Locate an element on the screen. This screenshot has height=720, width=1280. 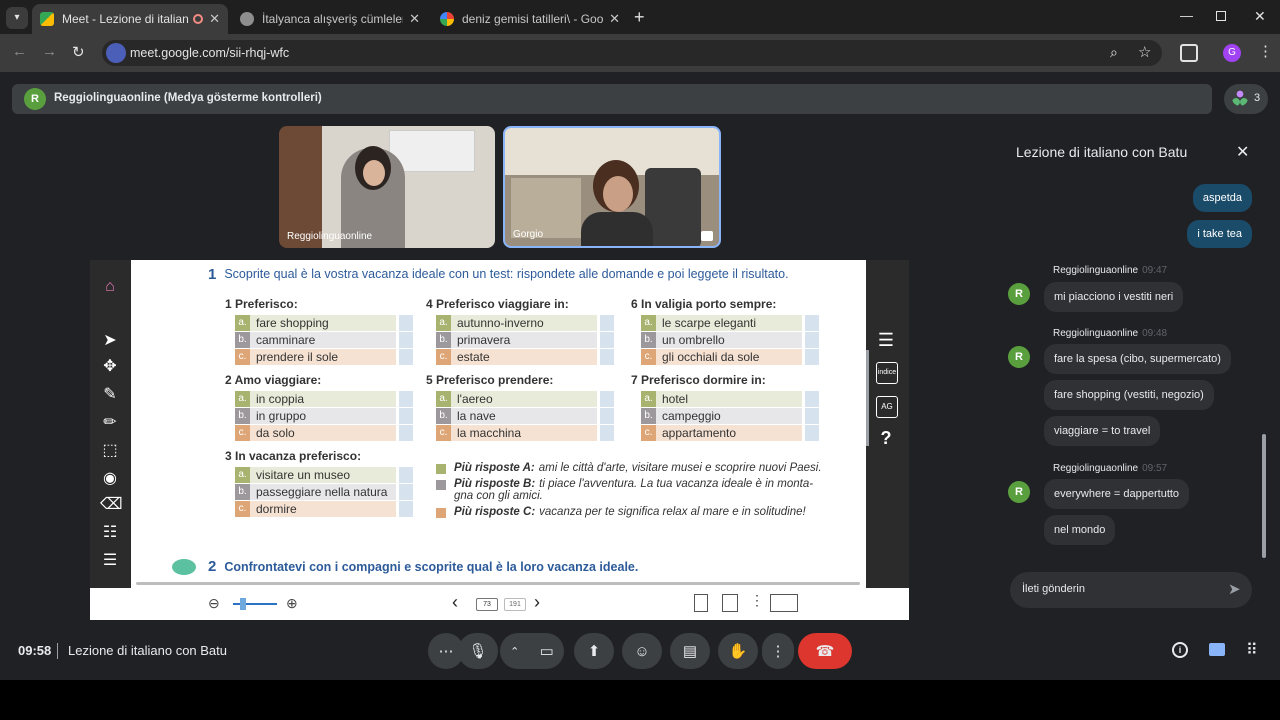
minimize-icon: — is located at coordinates (1186, 15).